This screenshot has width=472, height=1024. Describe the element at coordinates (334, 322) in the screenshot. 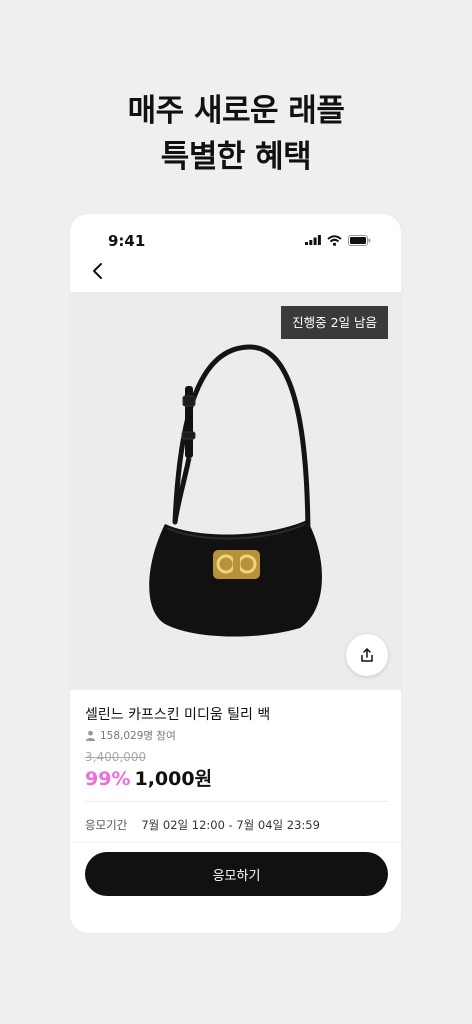

I see `status-badge: 진행중 2일 남음` at that location.